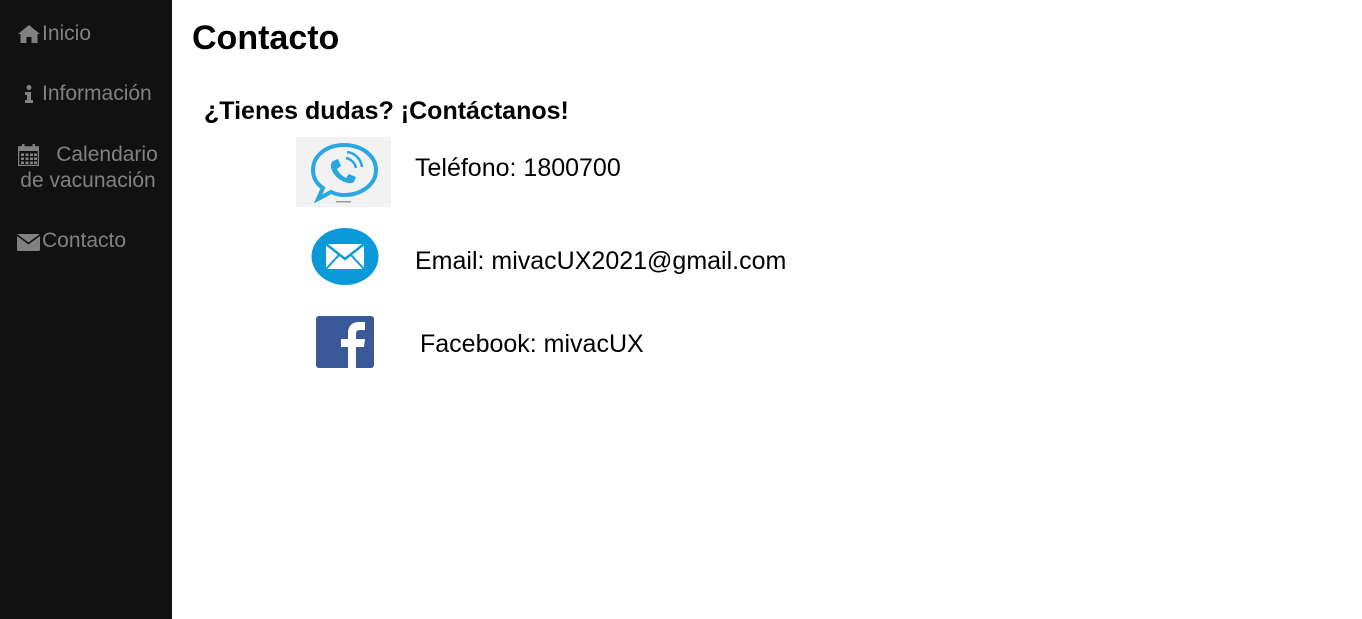 The width and height of the screenshot is (1362, 619). What do you see at coordinates (345, 256) in the screenshot?
I see `email-icon` at bounding box center [345, 256].